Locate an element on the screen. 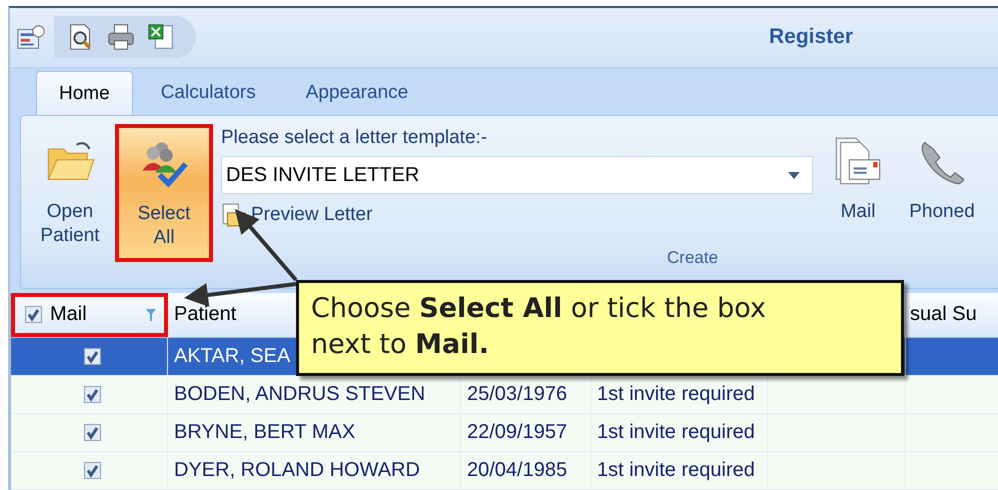 Image resolution: width=998 pixels, height=490 pixels. preview-letter-button: Preview Letter is located at coordinates (311, 215).